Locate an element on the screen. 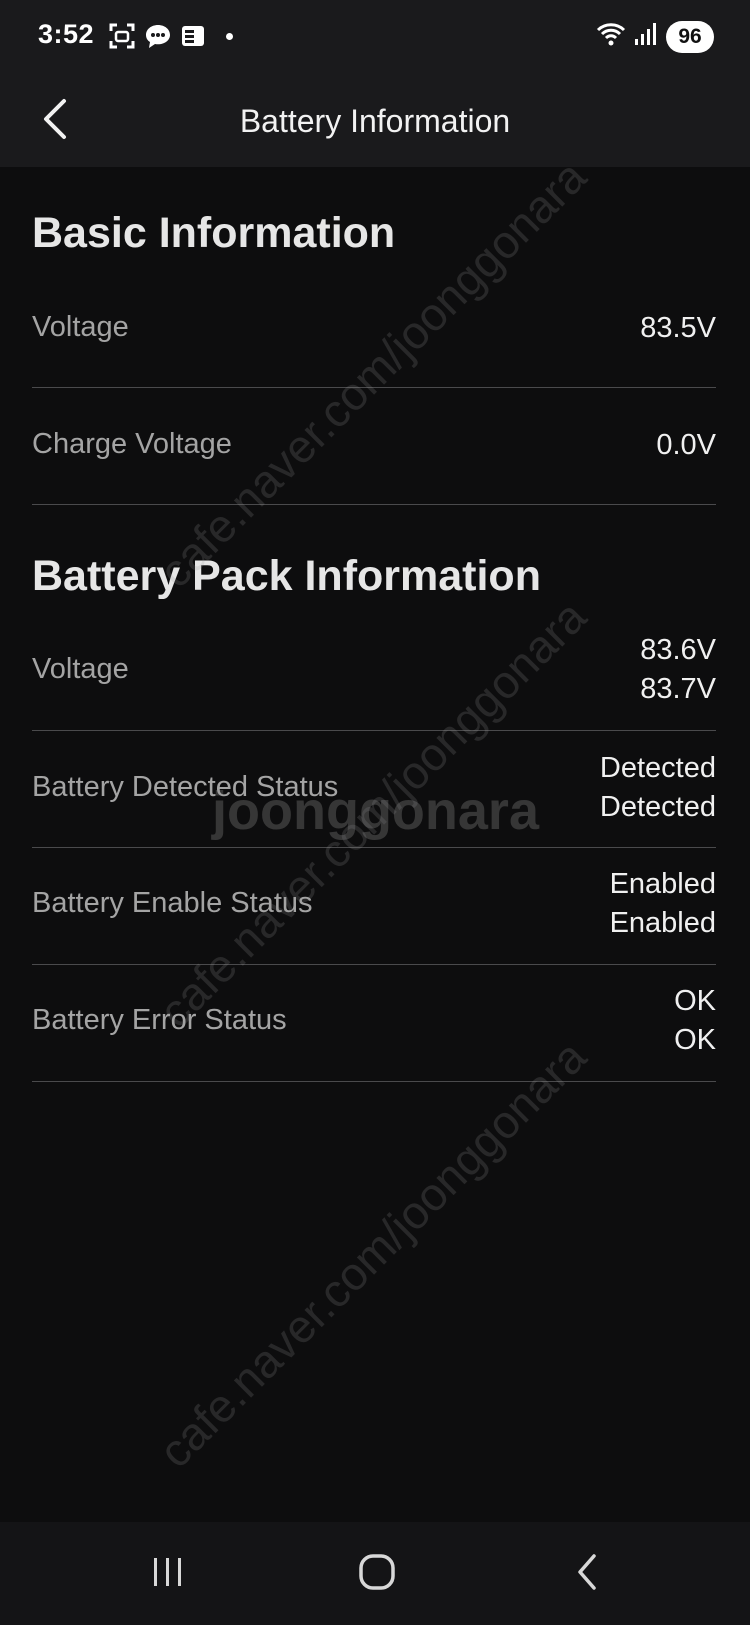  row-value: 0.0V is located at coordinates (686, 445).